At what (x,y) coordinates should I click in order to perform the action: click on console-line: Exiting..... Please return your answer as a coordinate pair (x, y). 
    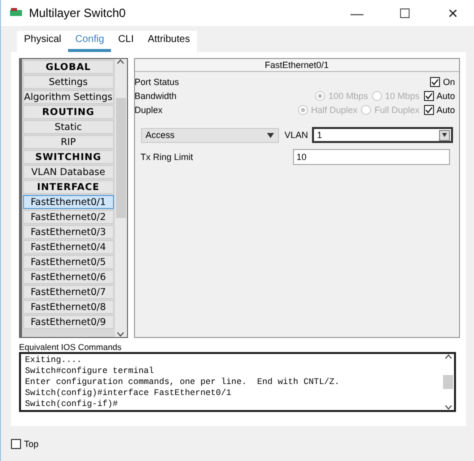
    Looking at the image, I should click on (54, 360).